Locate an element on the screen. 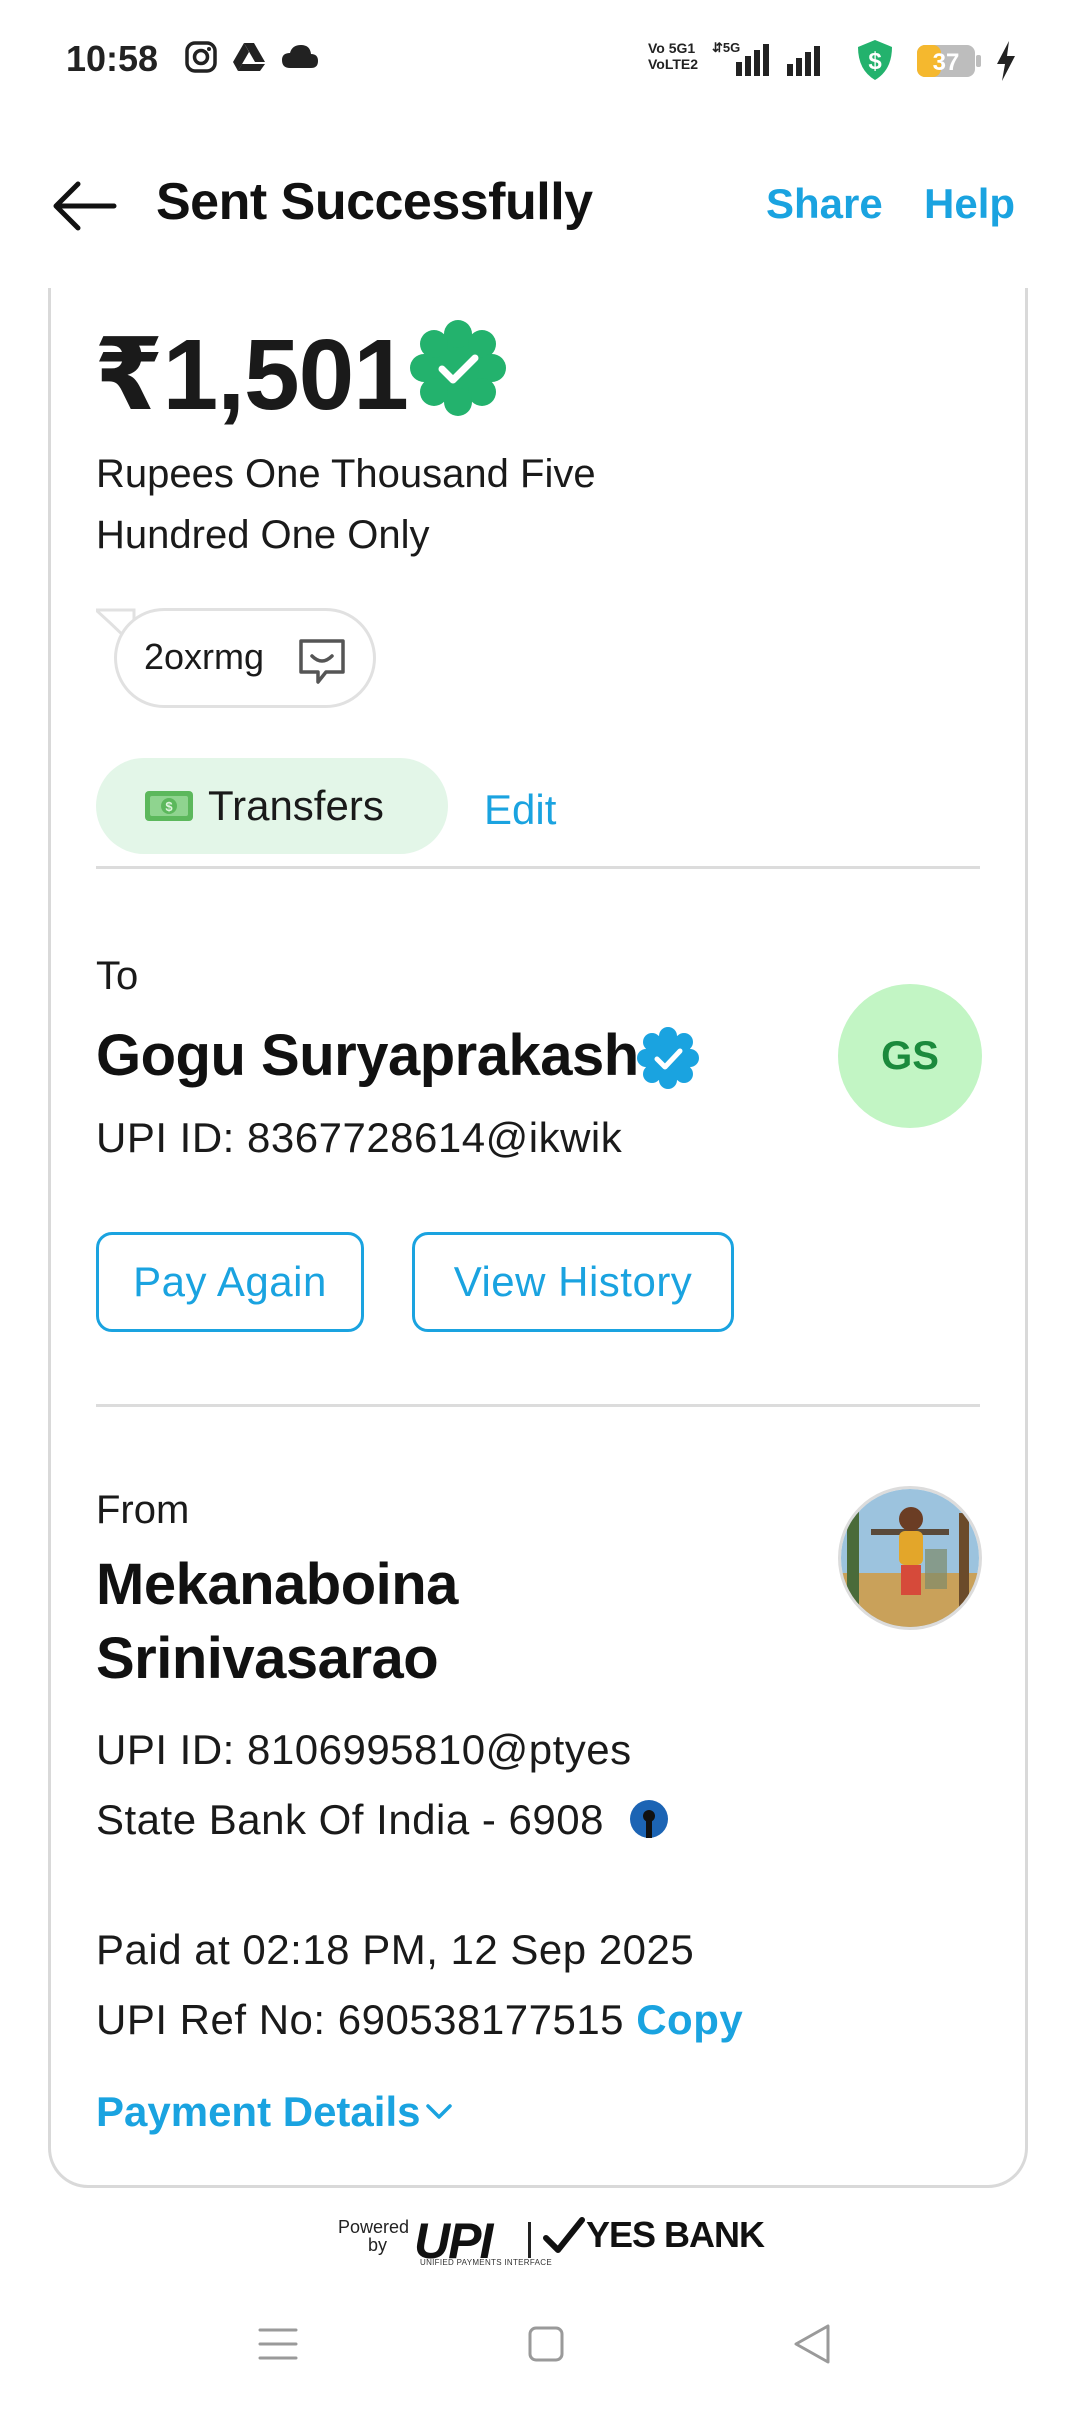 The image size is (1080, 2412). payer-upi-id: UPI ID: 8106995810@ptyes is located at coordinates (364, 1749).